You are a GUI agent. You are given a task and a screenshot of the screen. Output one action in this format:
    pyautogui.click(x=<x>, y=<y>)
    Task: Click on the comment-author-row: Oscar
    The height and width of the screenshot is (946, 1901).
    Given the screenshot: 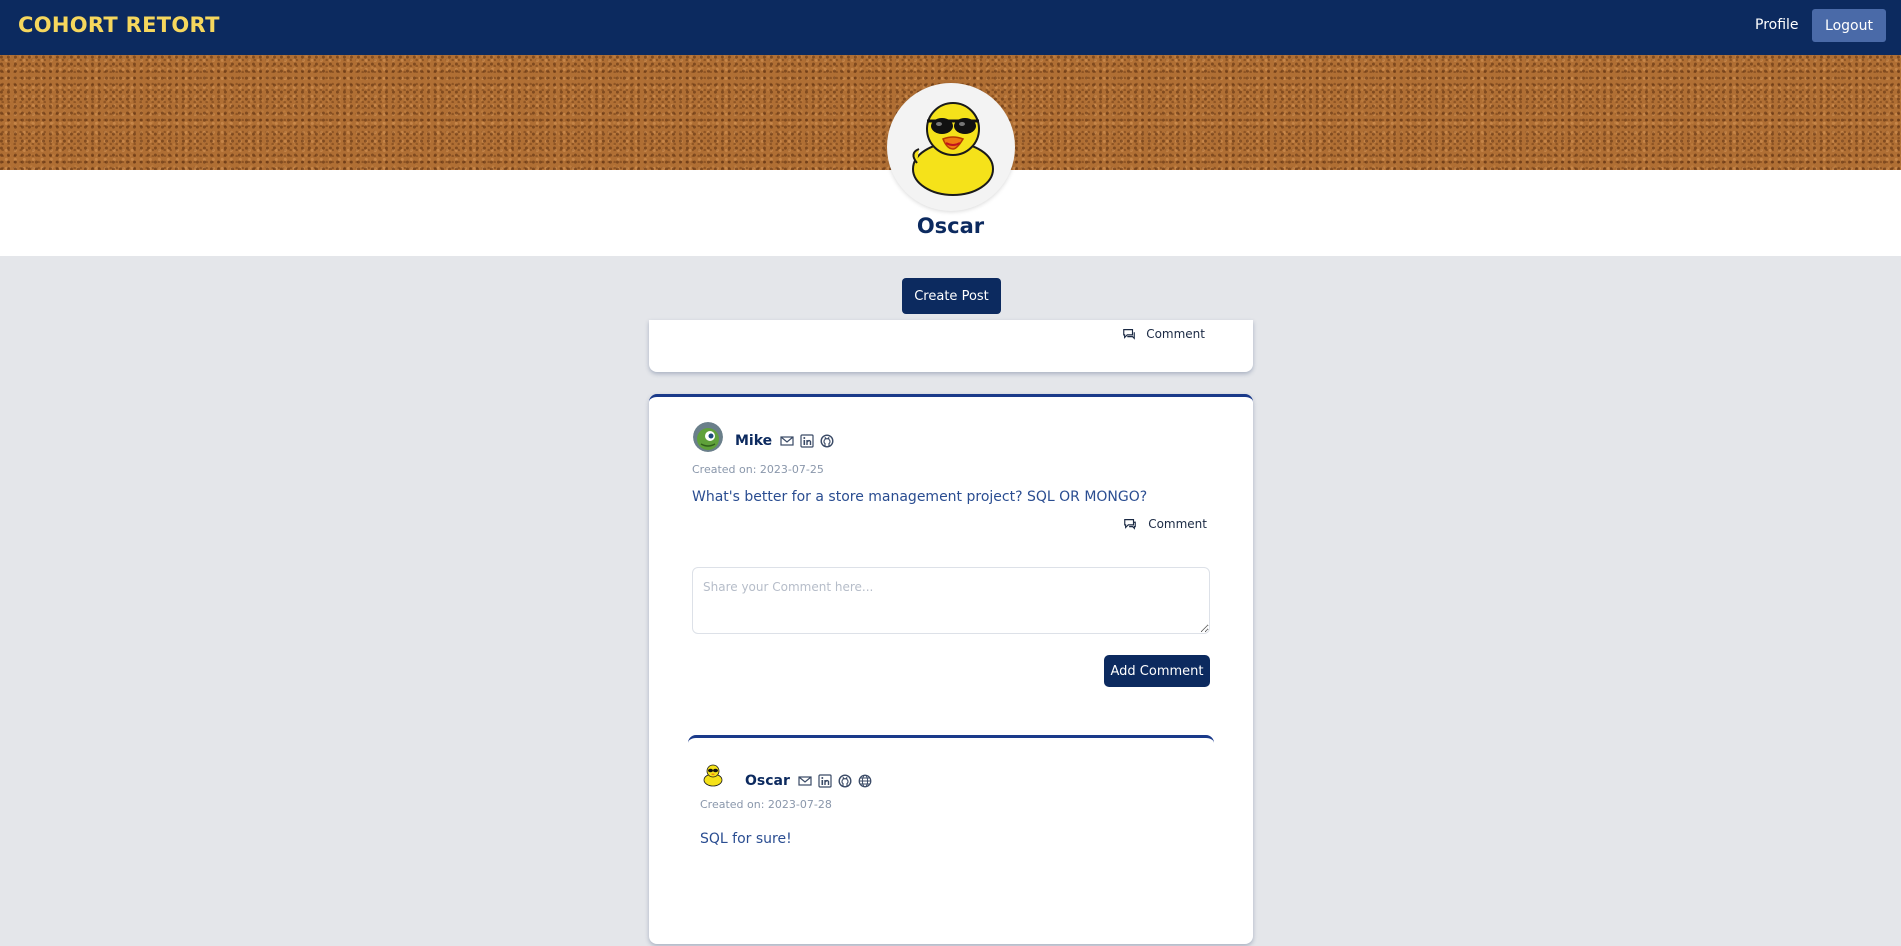 What is the action you would take?
    pyautogui.click(x=788, y=775)
    